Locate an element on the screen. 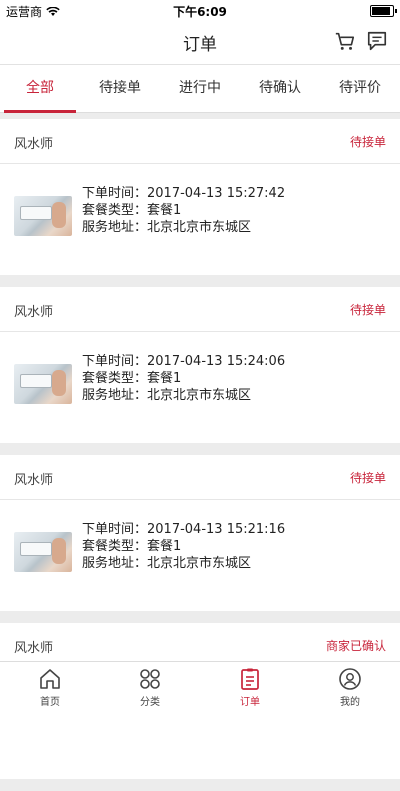  tabbar-label: 分类 is located at coordinates (150, 702).